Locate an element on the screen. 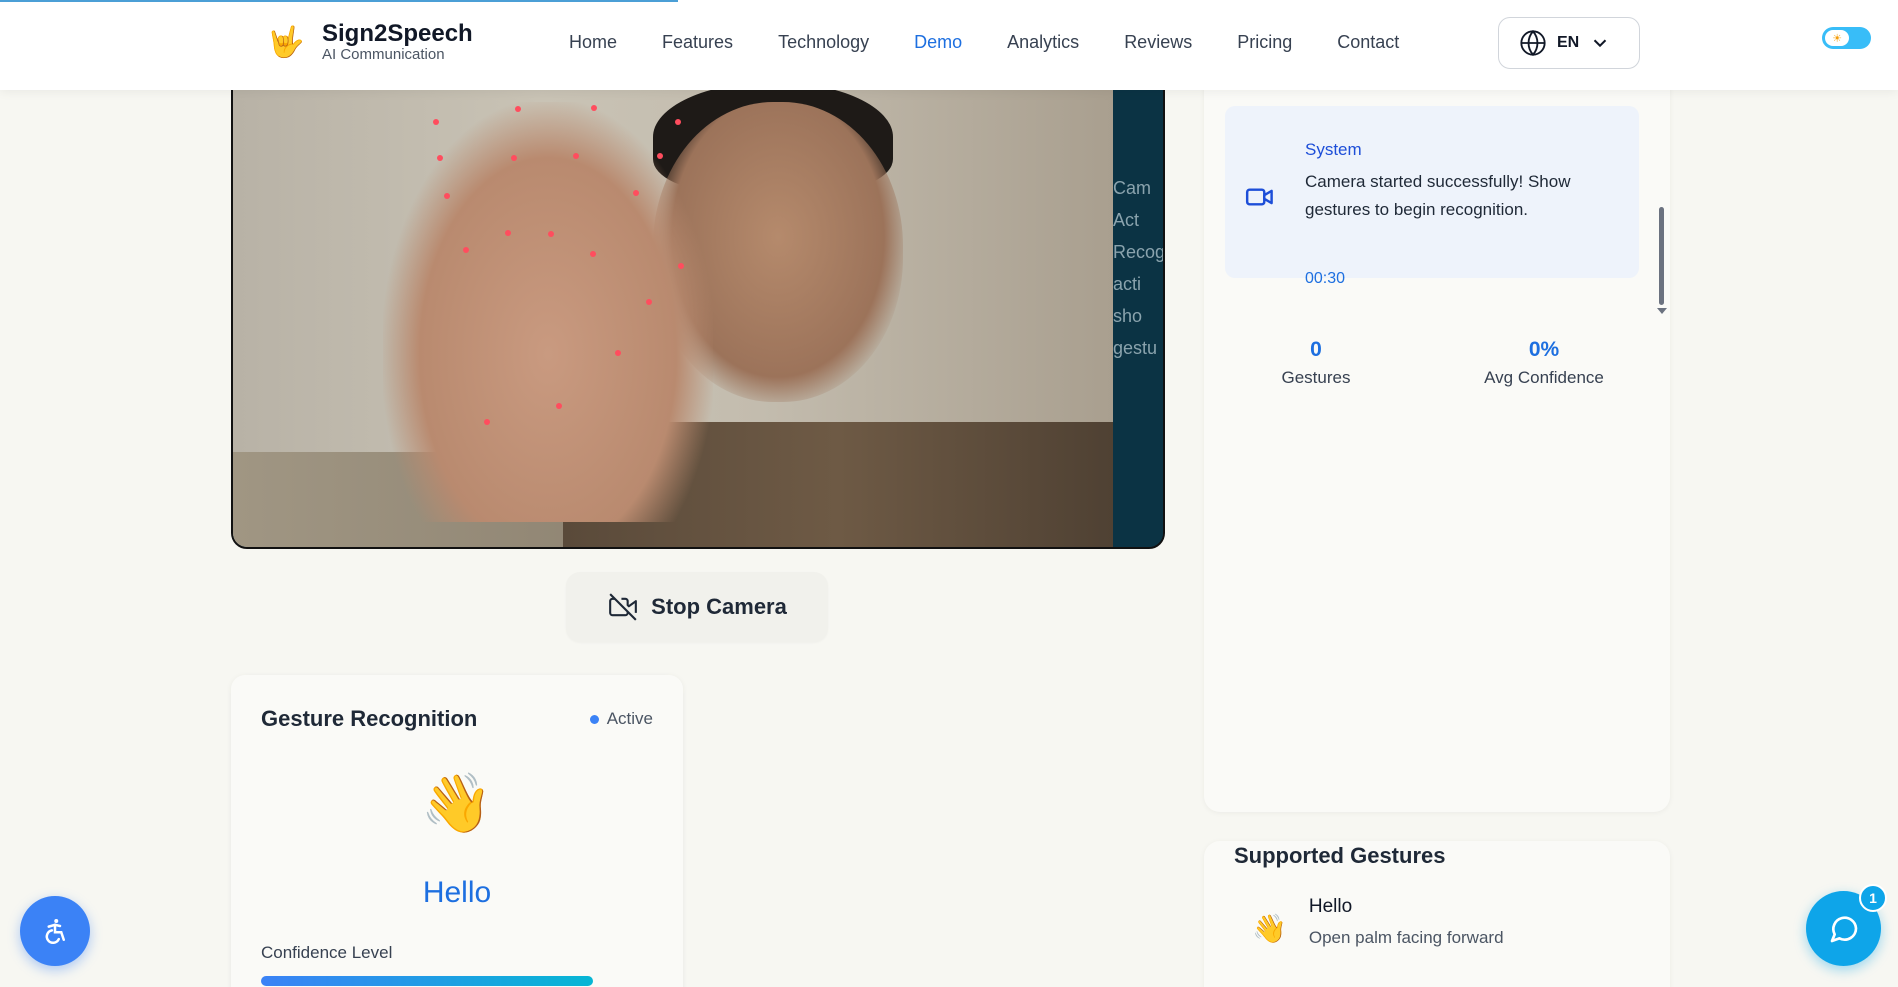 This screenshot has width=1898, height=987. brand: 🤟 Sign2Speech AI Communication is located at coordinates (369, 41).